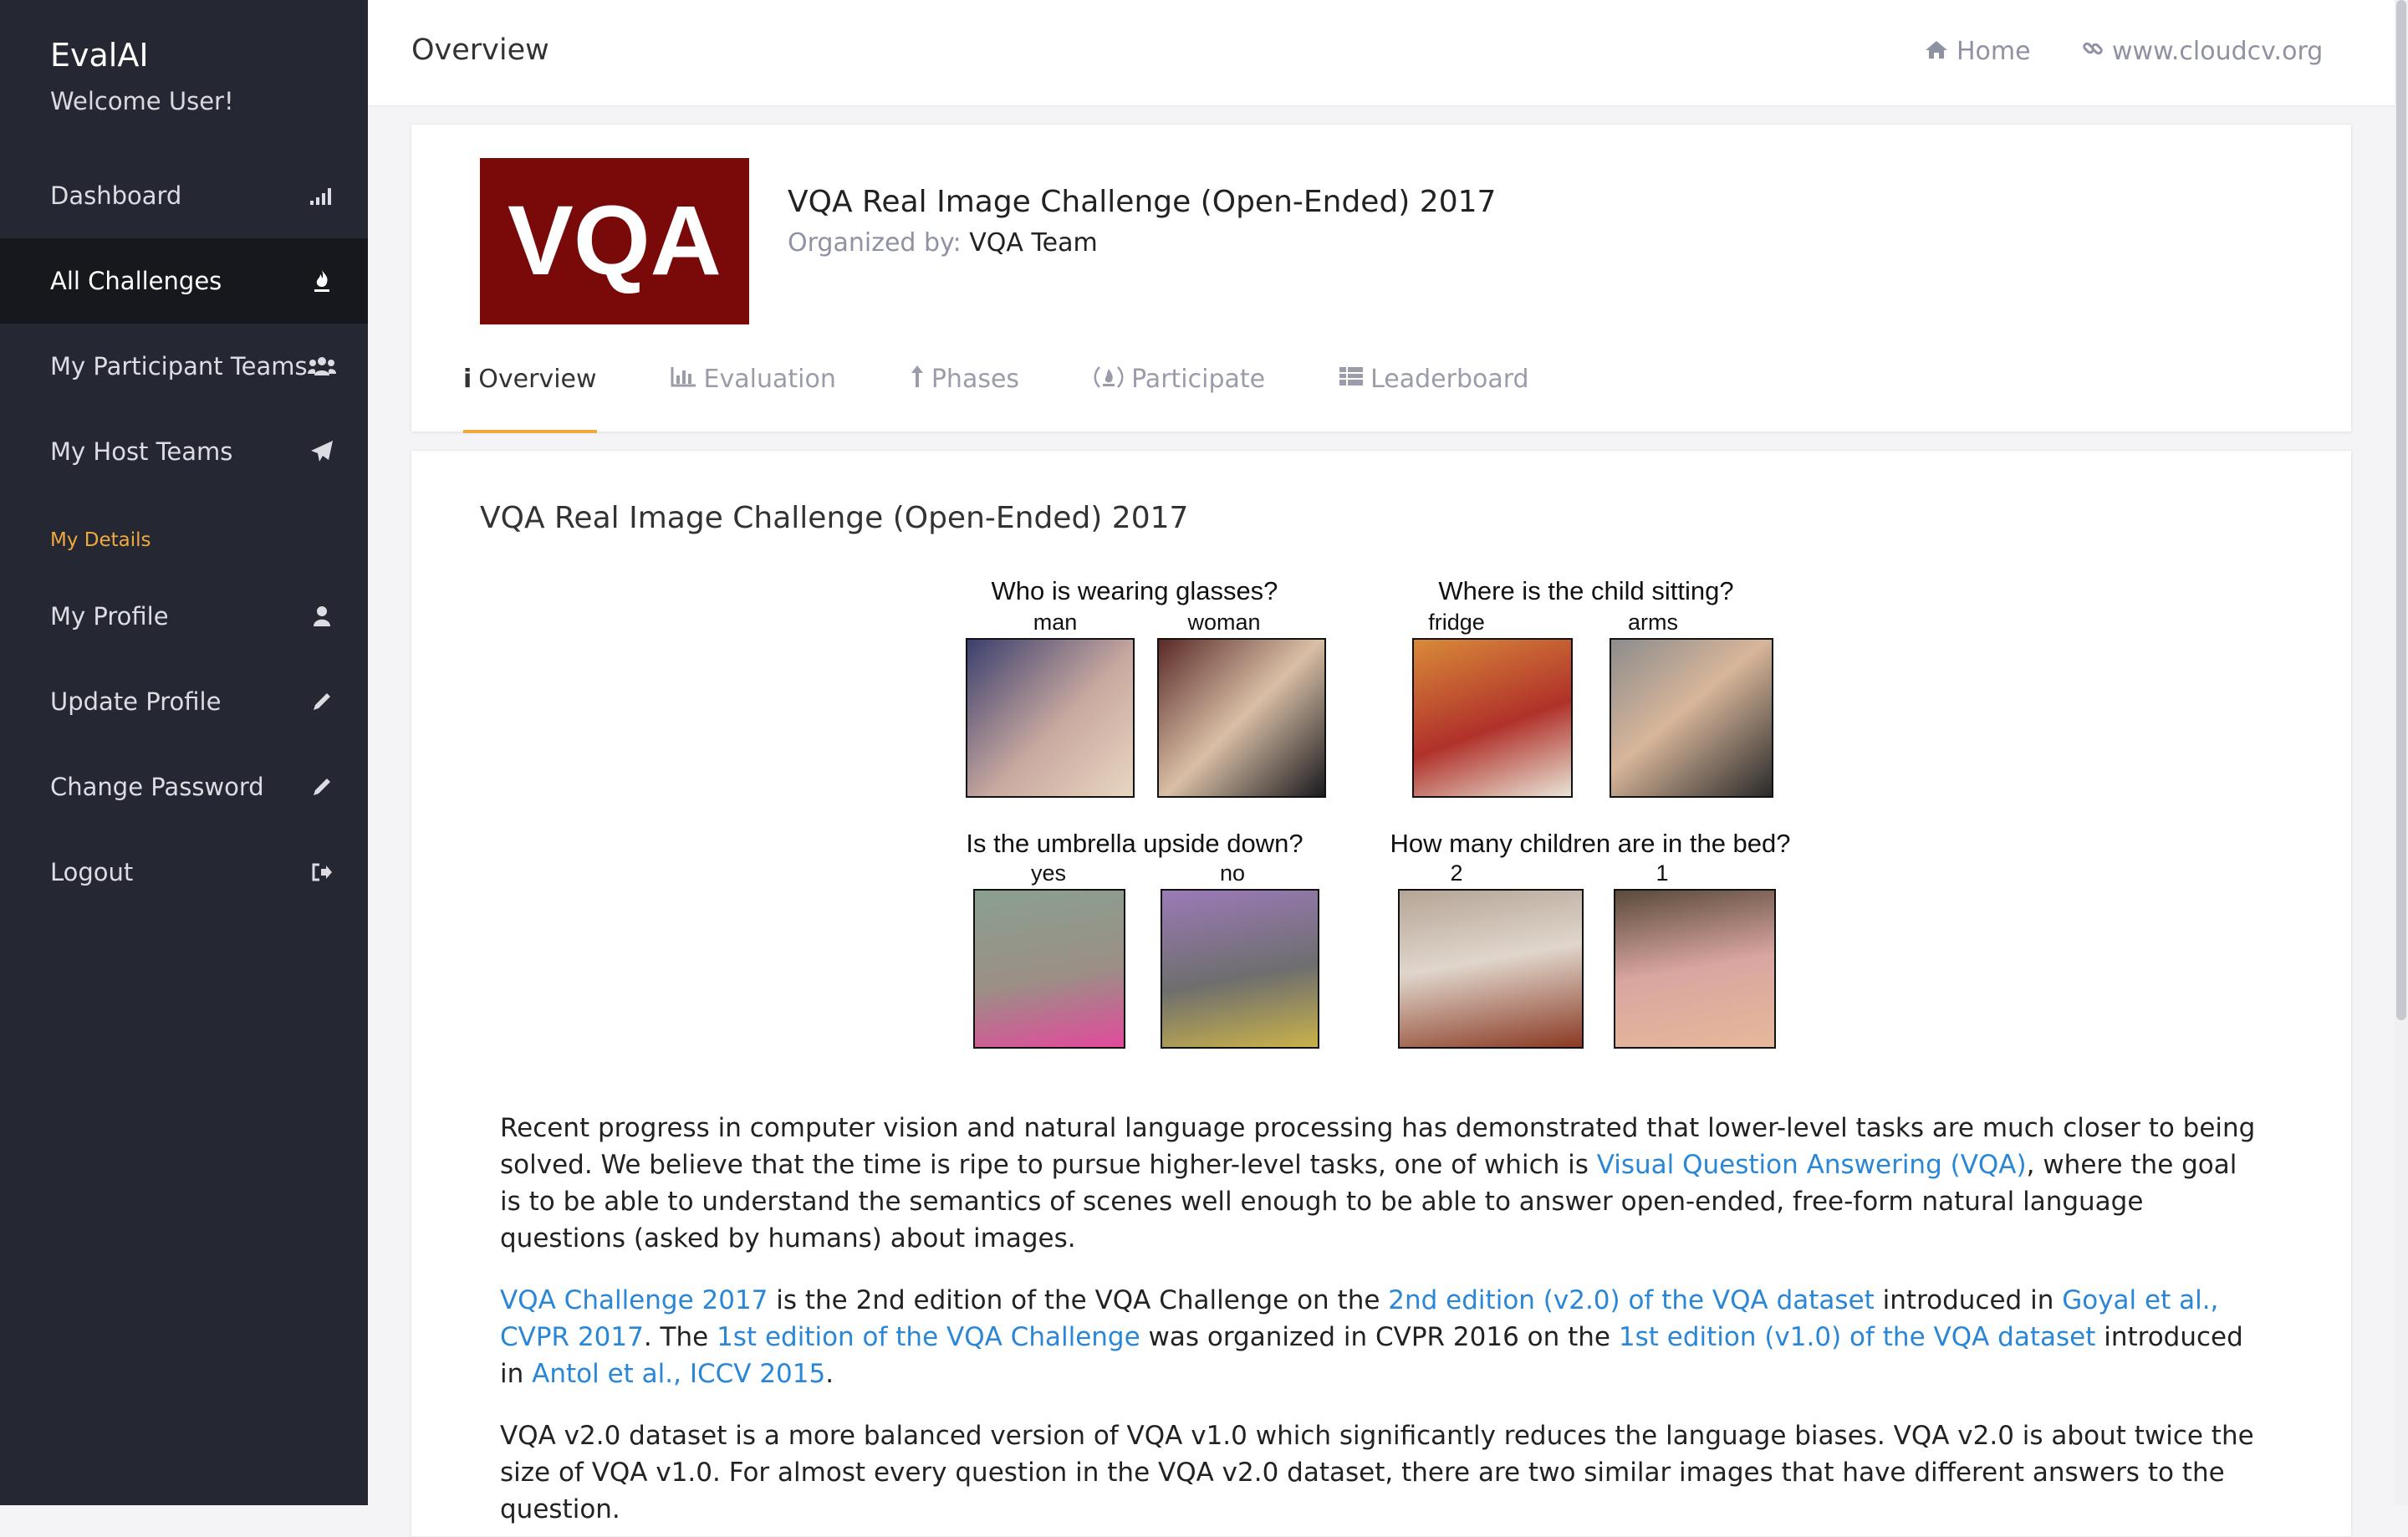 The image size is (2408, 1537). I want to click on figure-answer: 1, so click(1663, 873).